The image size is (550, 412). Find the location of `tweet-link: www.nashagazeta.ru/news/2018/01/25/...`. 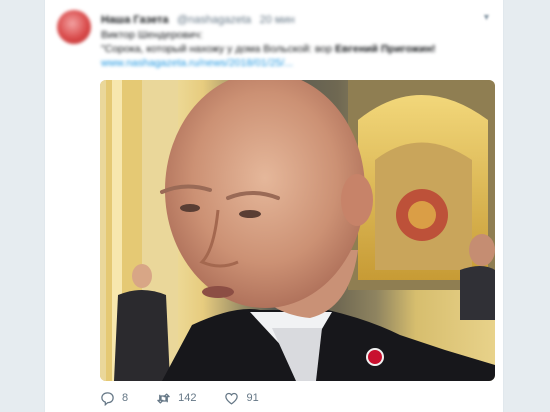

tweet-link: www.nashagazeta.ru/news/2018/01/25/... is located at coordinates (296, 63).